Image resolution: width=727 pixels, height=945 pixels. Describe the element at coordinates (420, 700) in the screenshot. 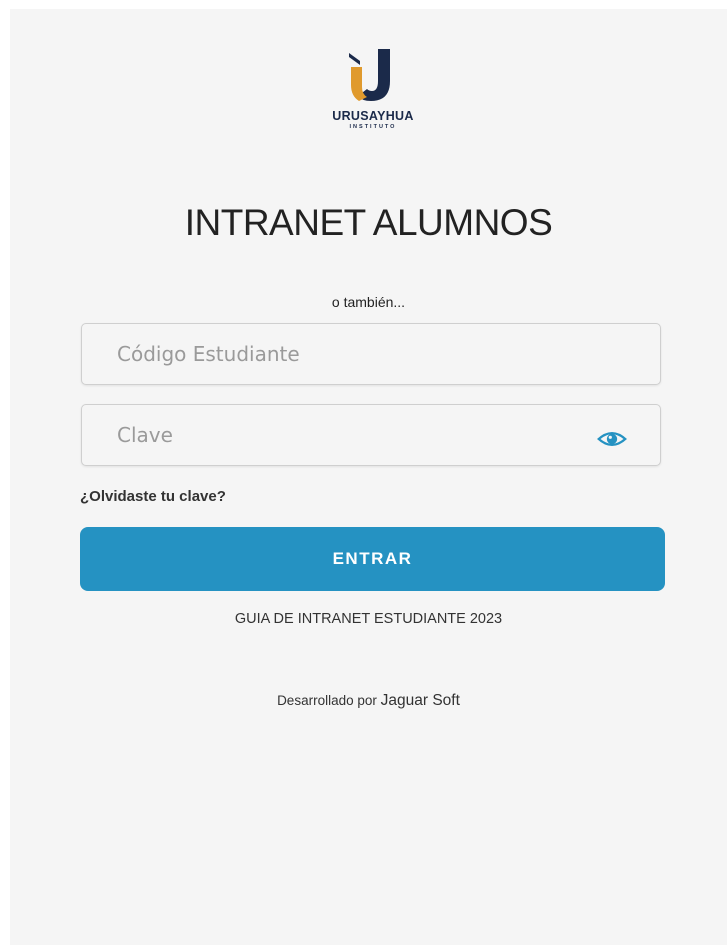

I see `credit-brand: Jaguar Soft` at that location.